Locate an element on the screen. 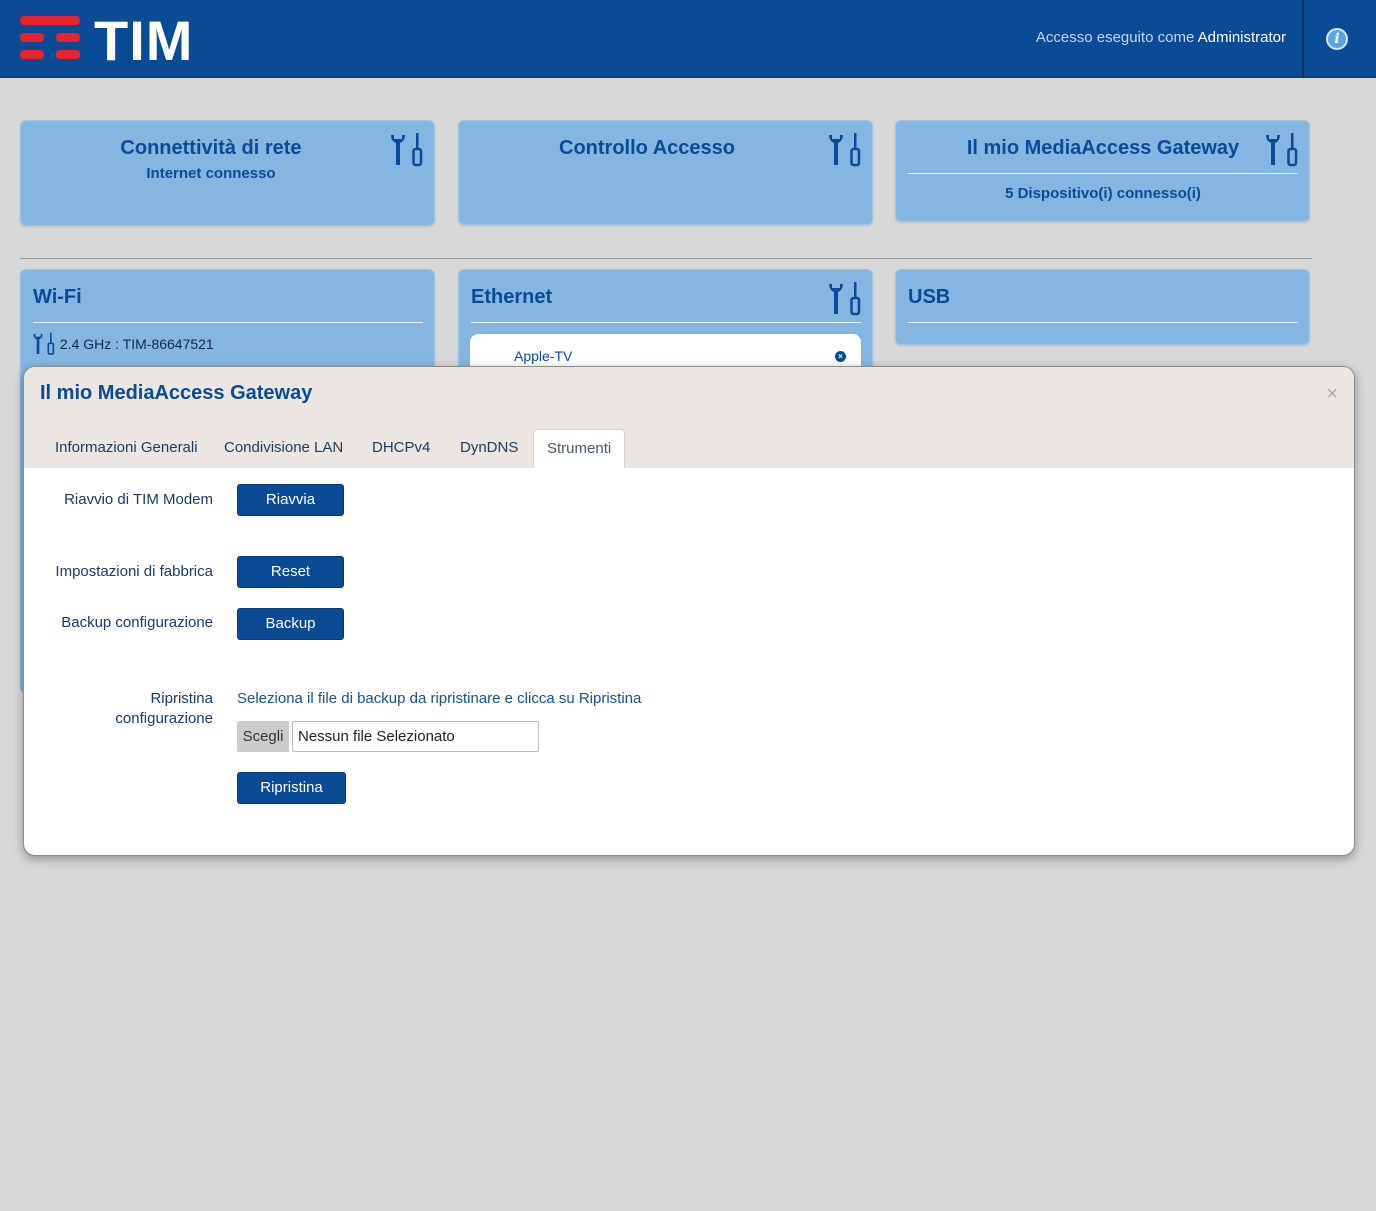 This screenshot has height=1211, width=1376. remove-device-icon: × is located at coordinates (840, 356).